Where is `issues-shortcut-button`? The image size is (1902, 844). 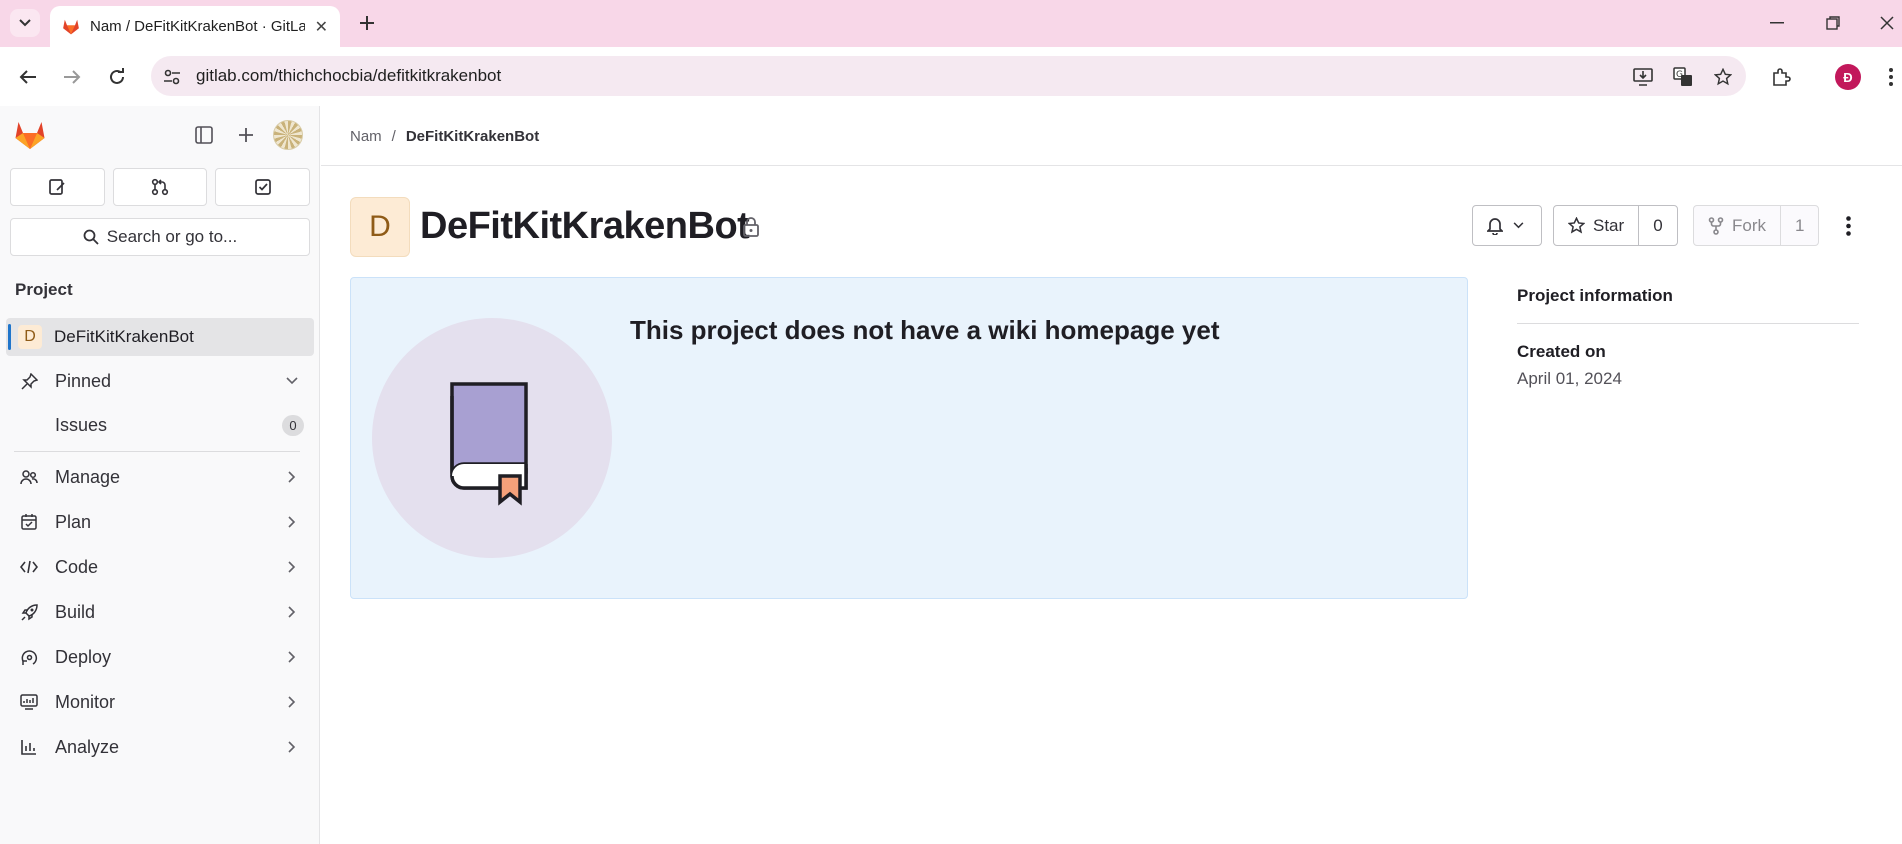
issues-shortcut-button is located at coordinates (57, 187).